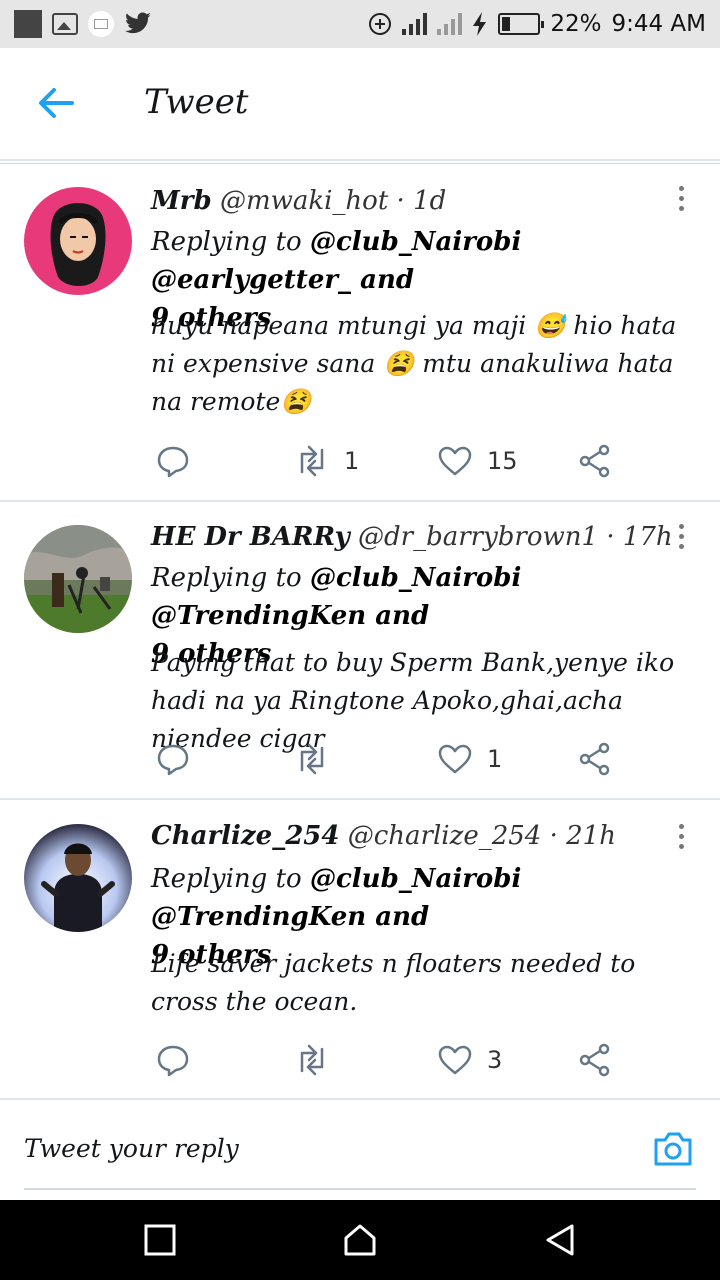 The image size is (720, 1280). I want to click on system-nav-bar, so click(360, 1240).